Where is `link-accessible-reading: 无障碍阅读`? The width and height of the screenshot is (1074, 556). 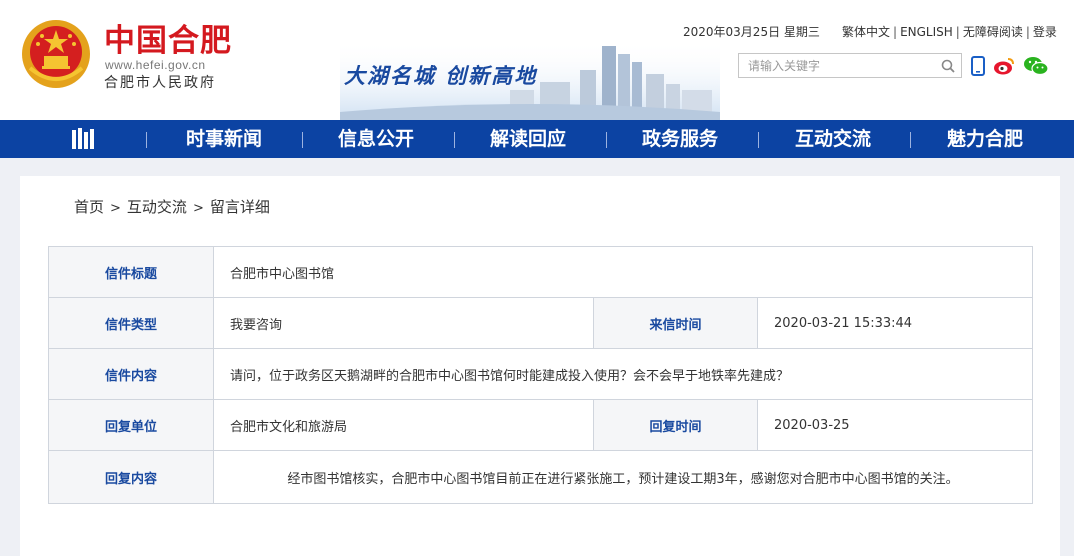 link-accessible-reading: 无障碍阅读 is located at coordinates (993, 32).